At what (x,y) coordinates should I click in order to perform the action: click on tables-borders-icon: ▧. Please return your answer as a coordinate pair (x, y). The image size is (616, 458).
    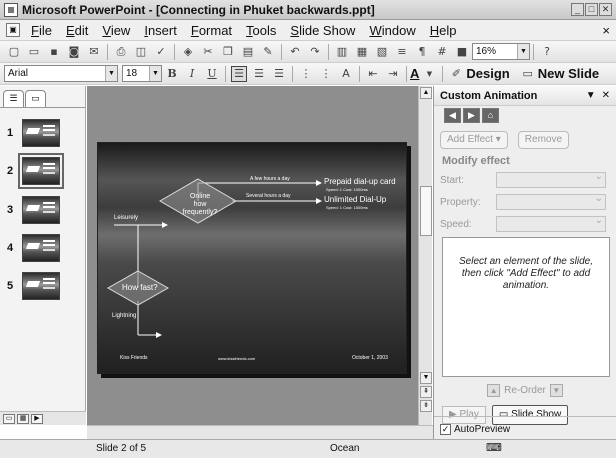
    Looking at the image, I should click on (382, 52).